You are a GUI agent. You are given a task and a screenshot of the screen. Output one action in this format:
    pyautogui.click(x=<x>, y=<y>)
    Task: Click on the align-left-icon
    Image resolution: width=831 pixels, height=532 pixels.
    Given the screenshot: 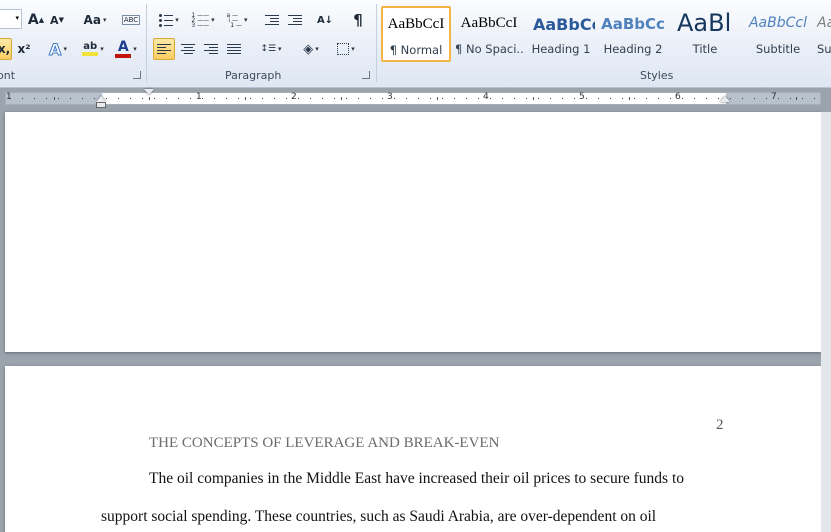 What is the action you would take?
    pyautogui.click(x=164, y=49)
    